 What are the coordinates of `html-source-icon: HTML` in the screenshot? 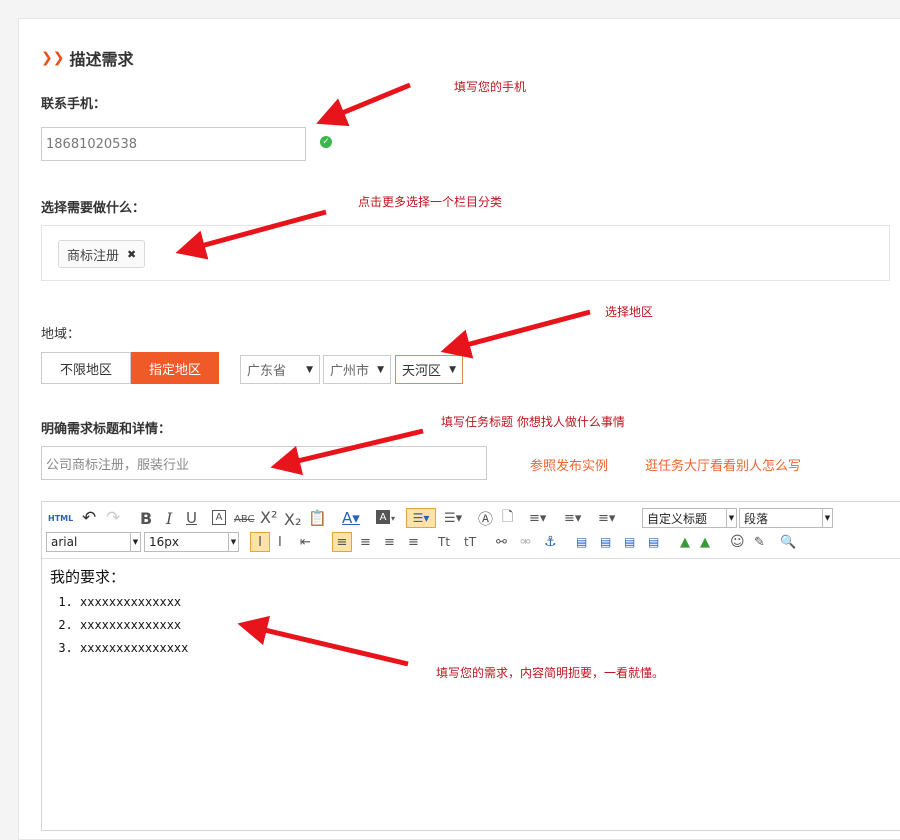 It's located at (60, 518).